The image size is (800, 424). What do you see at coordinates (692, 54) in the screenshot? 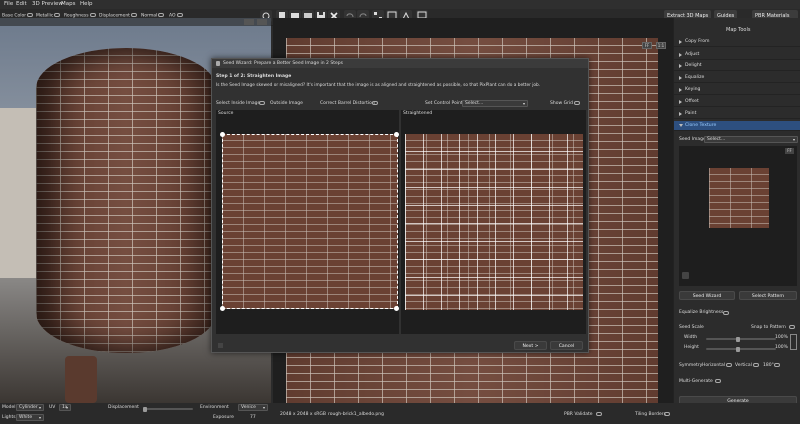
I see `item-label: Adjust` at bounding box center [692, 54].